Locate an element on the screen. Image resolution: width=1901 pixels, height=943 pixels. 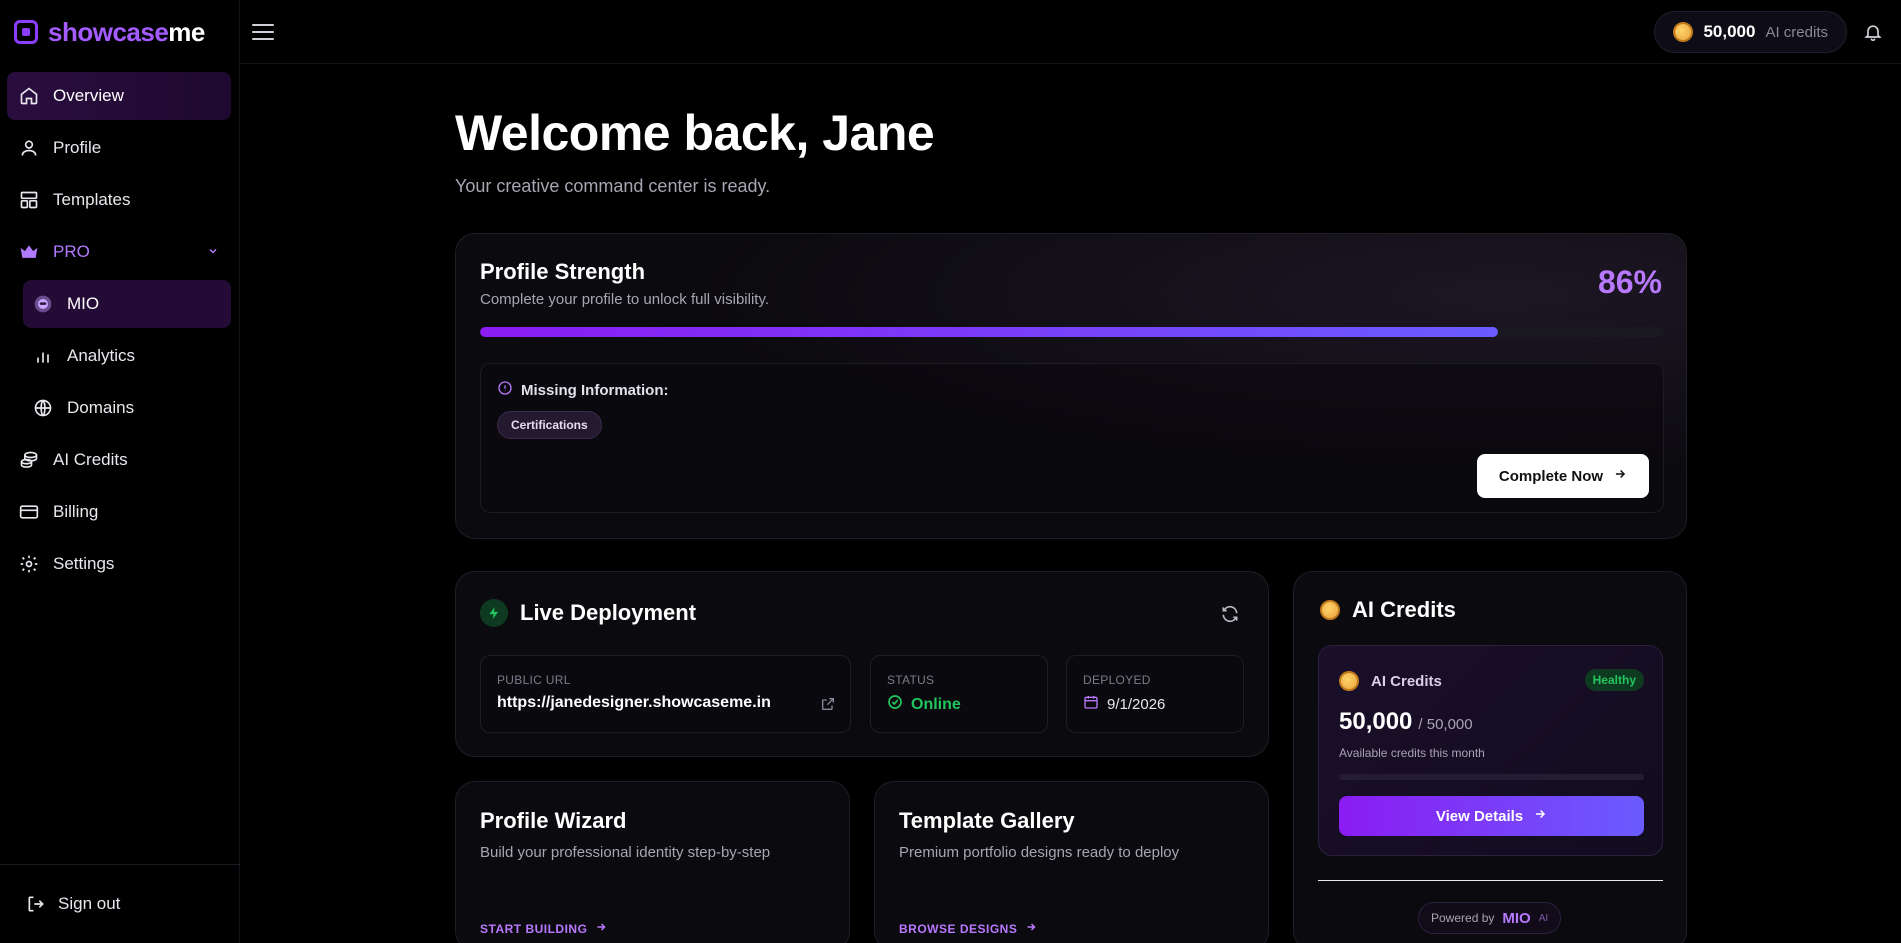
coins-icon is located at coordinates (29, 460).